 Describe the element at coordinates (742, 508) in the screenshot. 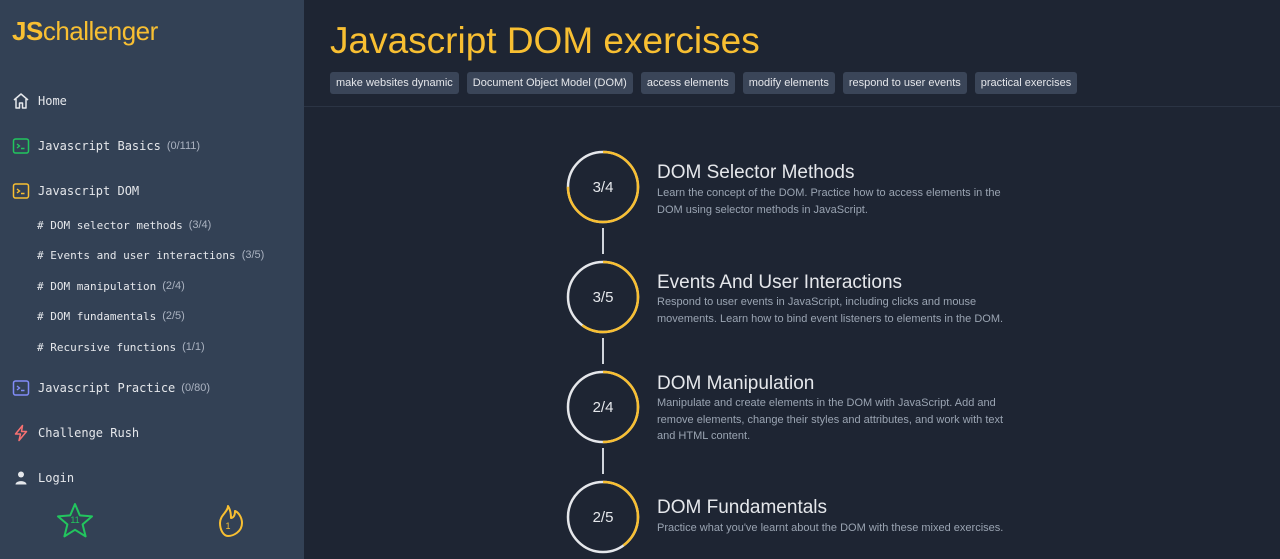

I see `step-title: DOM Fundamentals` at that location.